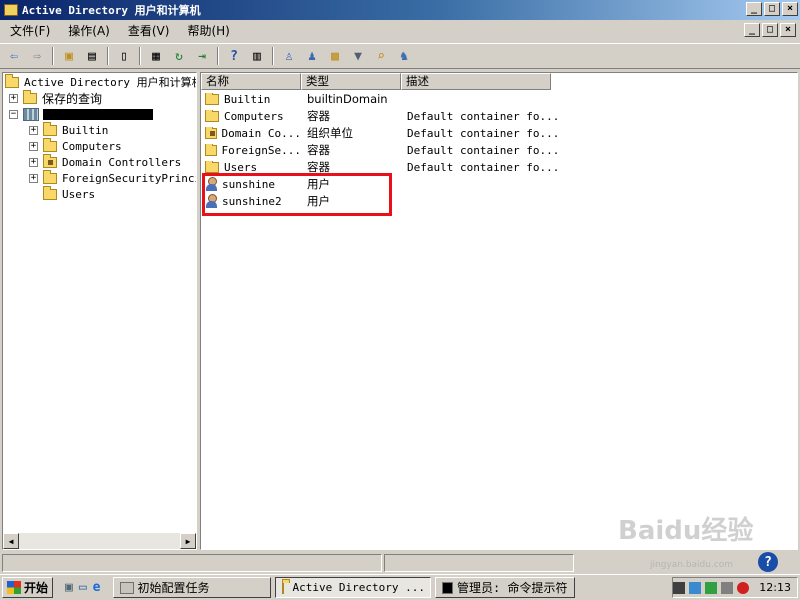 The image size is (800, 600). I want to click on start-button: 开始, so click(28, 587).